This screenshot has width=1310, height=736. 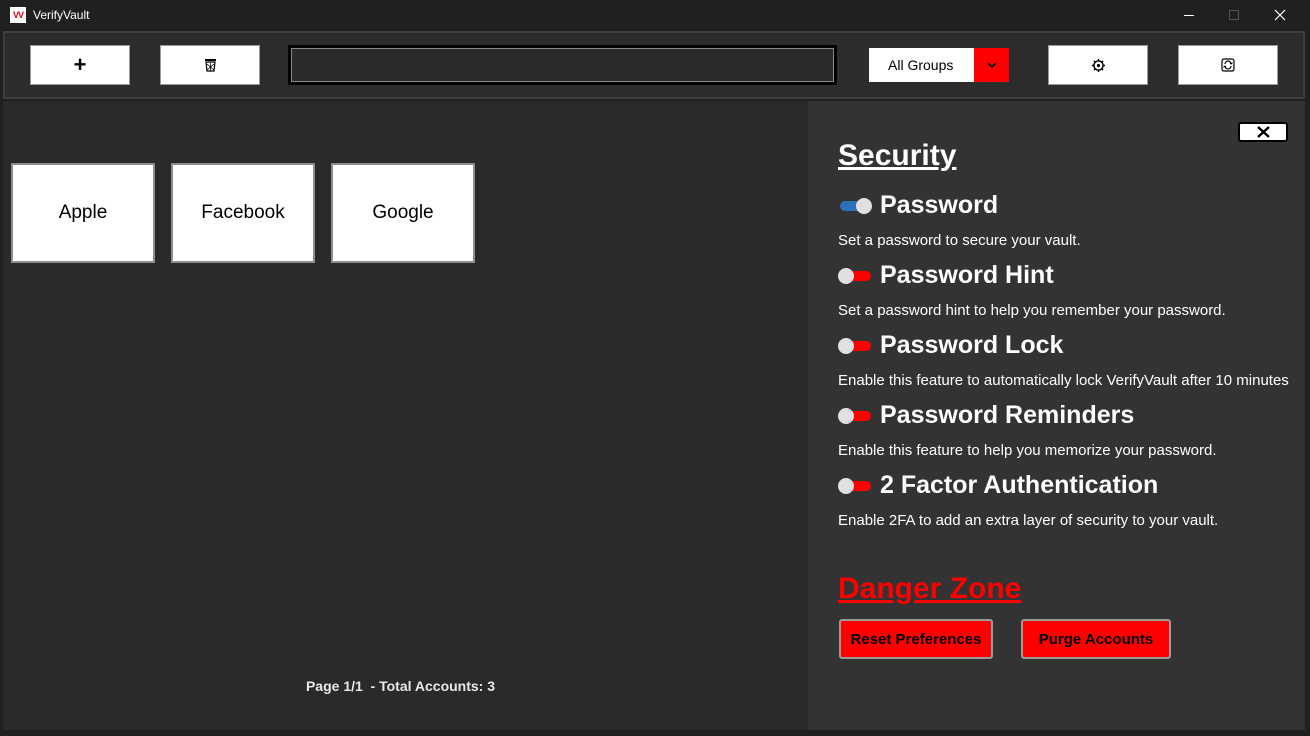 What do you see at coordinates (921, 65) in the screenshot?
I see `group-selected-label: All Groups` at bounding box center [921, 65].